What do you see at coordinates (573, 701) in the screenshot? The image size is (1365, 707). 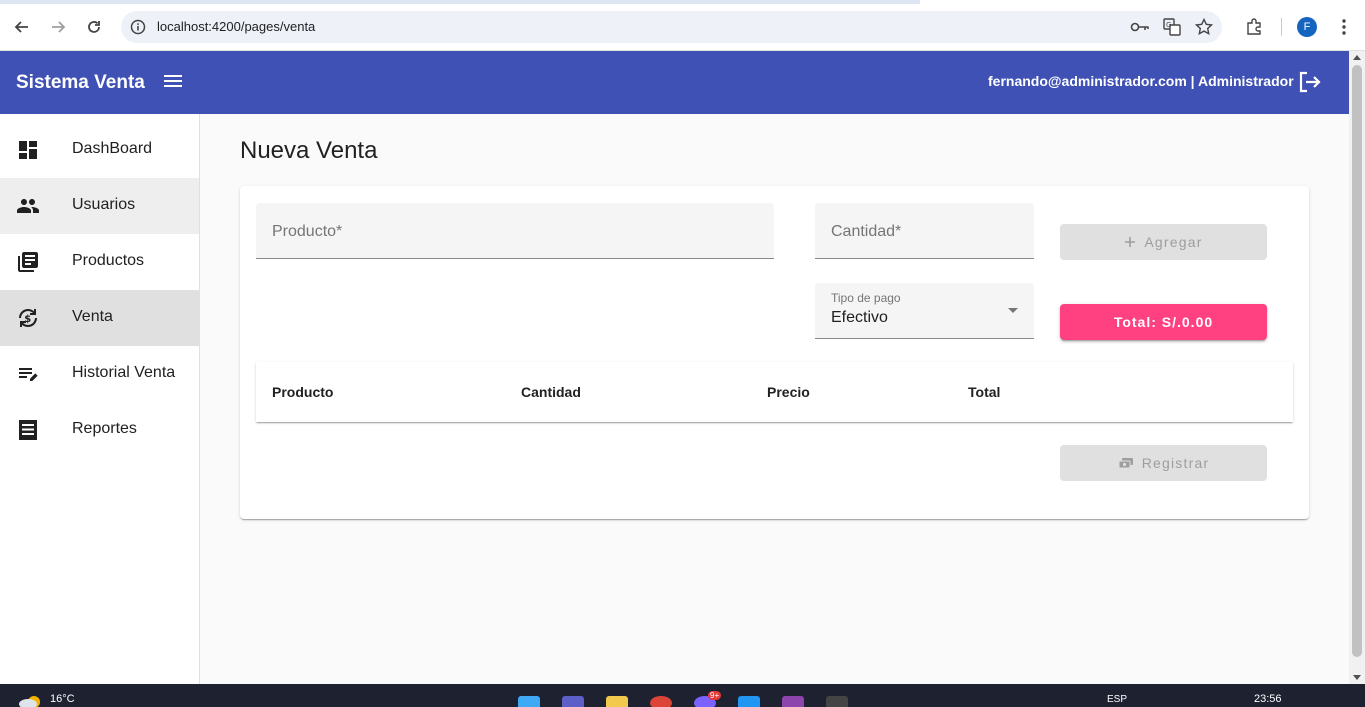 I see `teams-icon` at bounding box center [573, 701].